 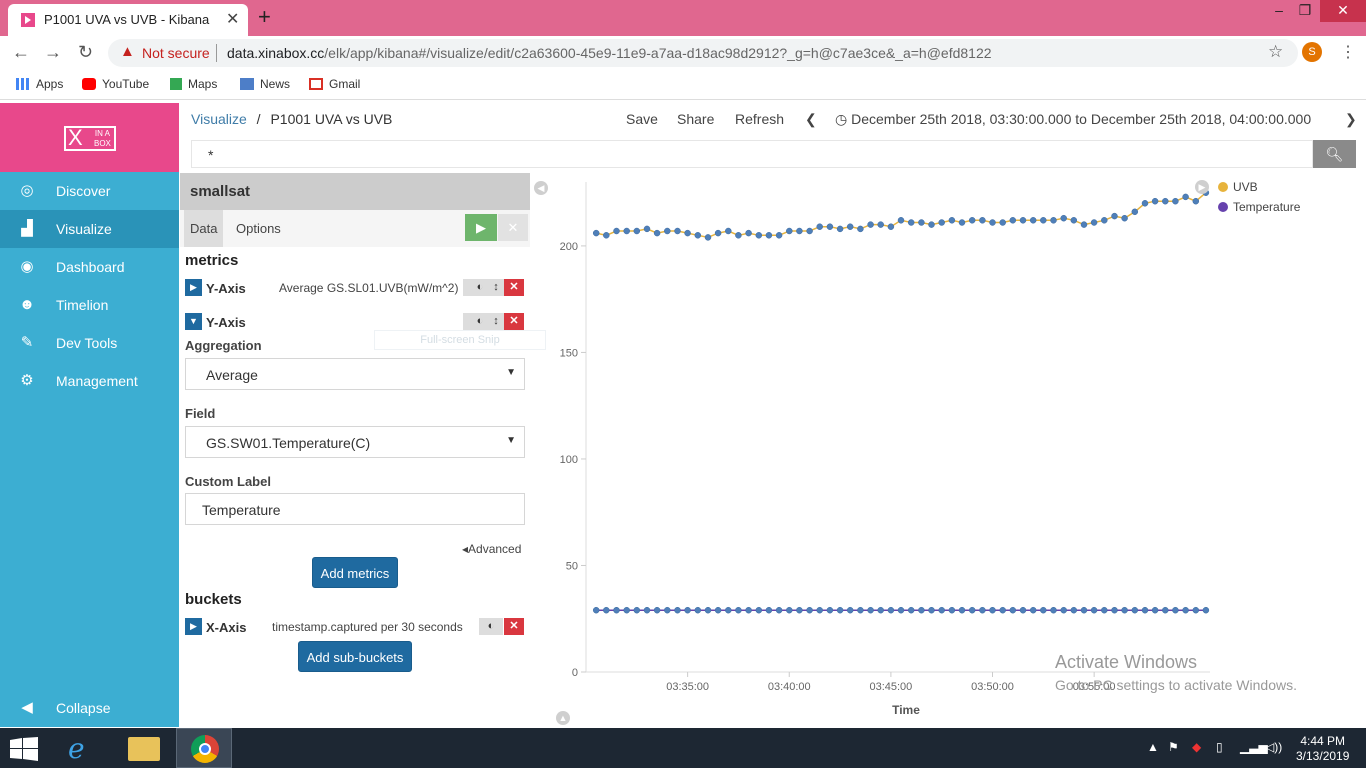 What do you see at coordinates (1312, 52) in the screenshot?
I see `profile-avatar: S` at bounding box center [1312, 52].